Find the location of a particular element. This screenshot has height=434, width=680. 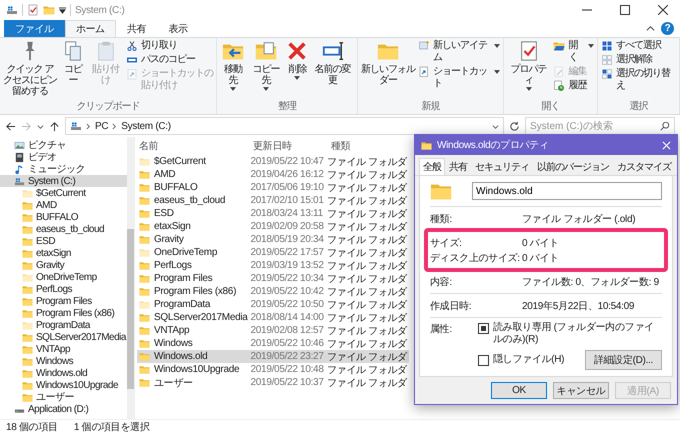

dialog-button: OK is located at coordinates (519, 390).